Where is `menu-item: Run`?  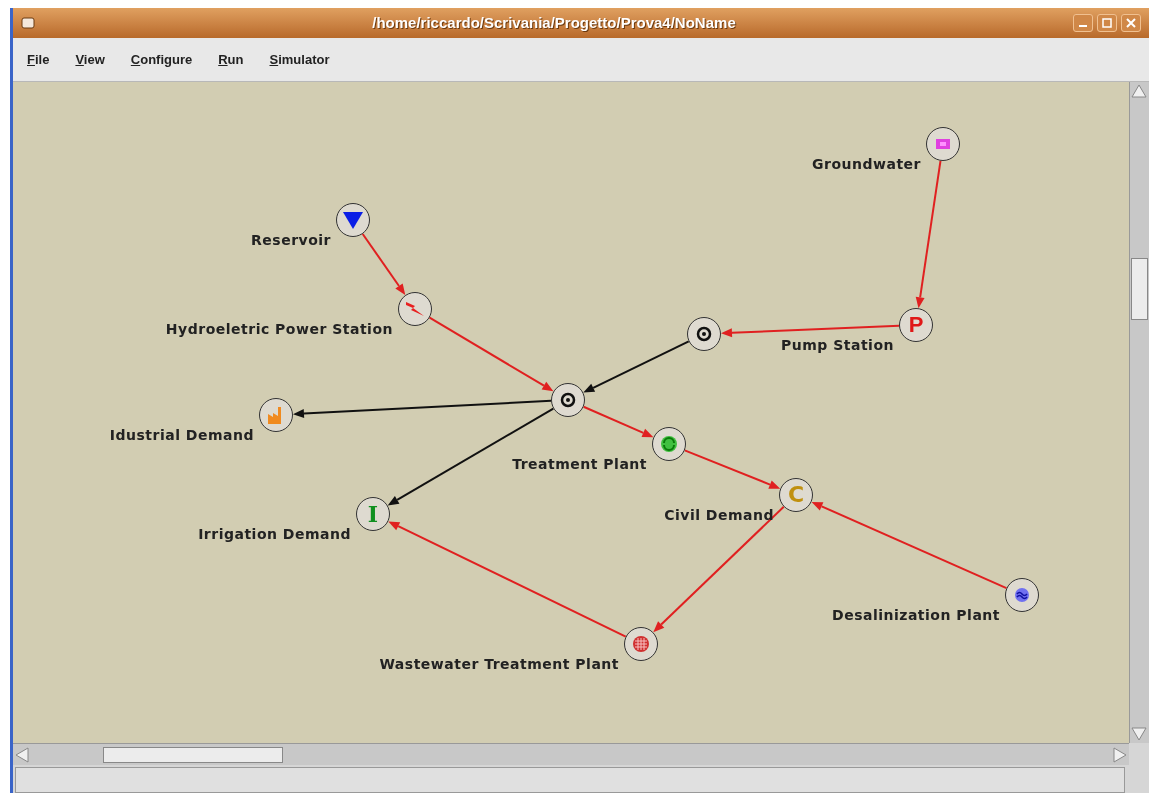
menu-item: Run is located at coordinates (231, 59).